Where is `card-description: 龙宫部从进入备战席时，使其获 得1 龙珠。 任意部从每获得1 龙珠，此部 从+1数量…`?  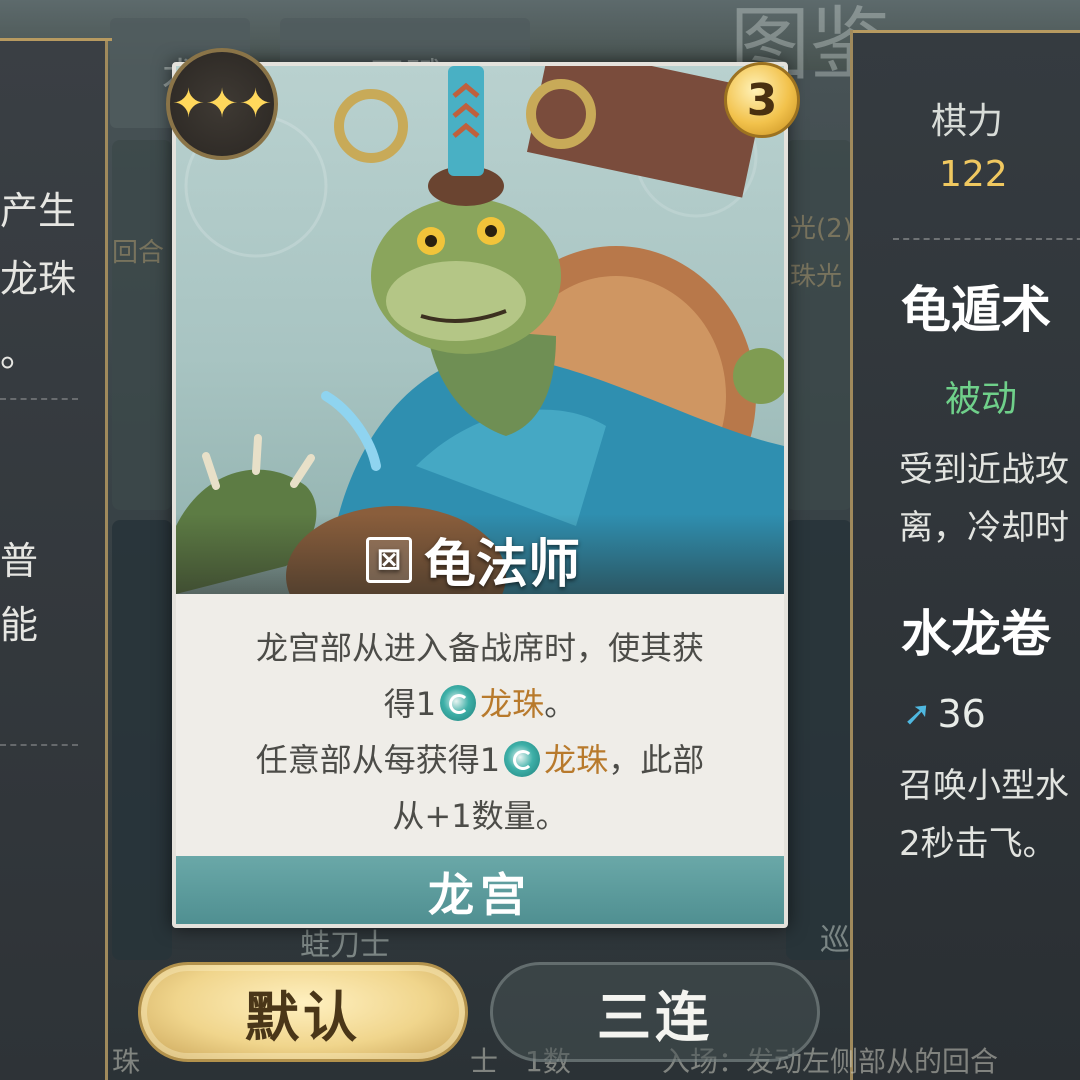
card-description: 龙宫部从进入备战席时，使其获 得1 龙珠。 任意部从每获得1 龙珠，此部 从+1数量… is located at coordinates (480, 725).